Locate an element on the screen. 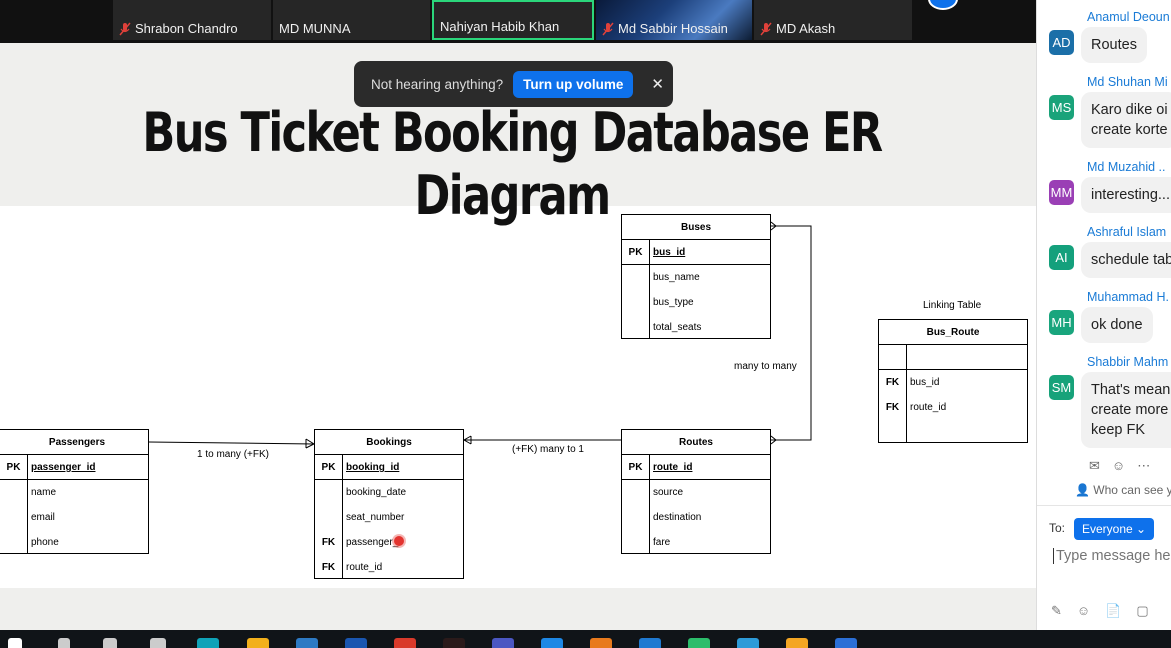 The image size is (1171, 648). person-icon: 👤 is located at coordinates (1082, 490).